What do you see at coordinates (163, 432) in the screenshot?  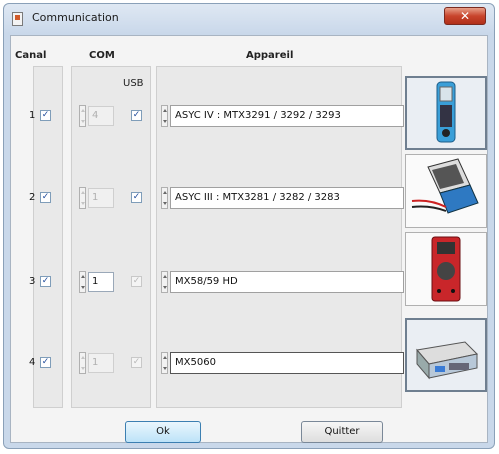 I see `ok-button: Ok` at bounding box center [163, 432].